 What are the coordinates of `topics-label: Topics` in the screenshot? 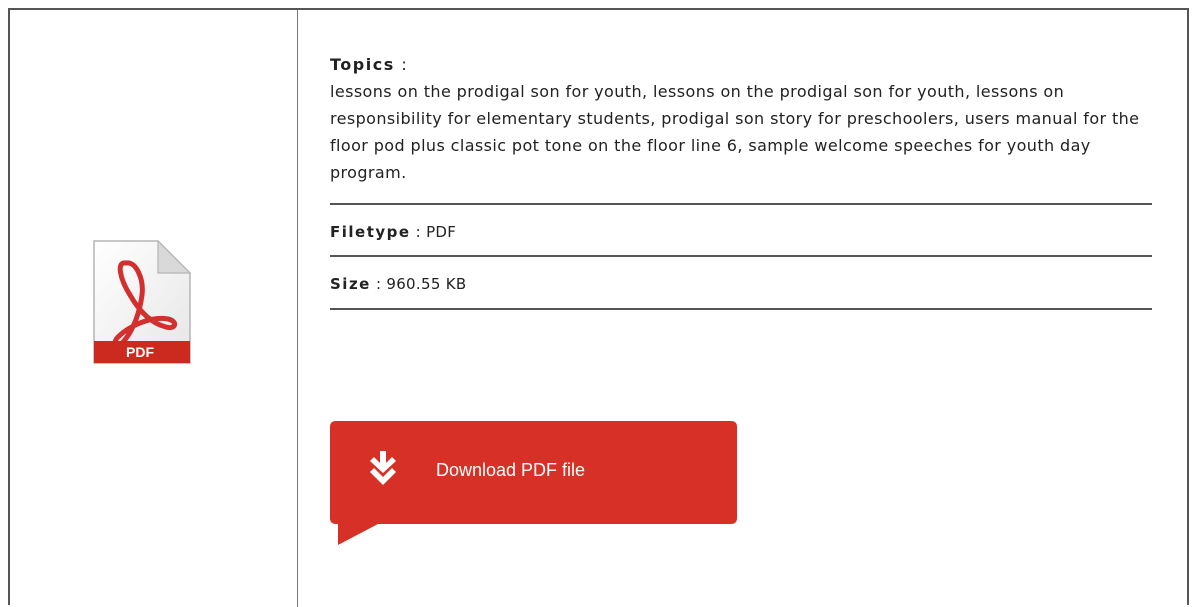 It's located at (362, 64).